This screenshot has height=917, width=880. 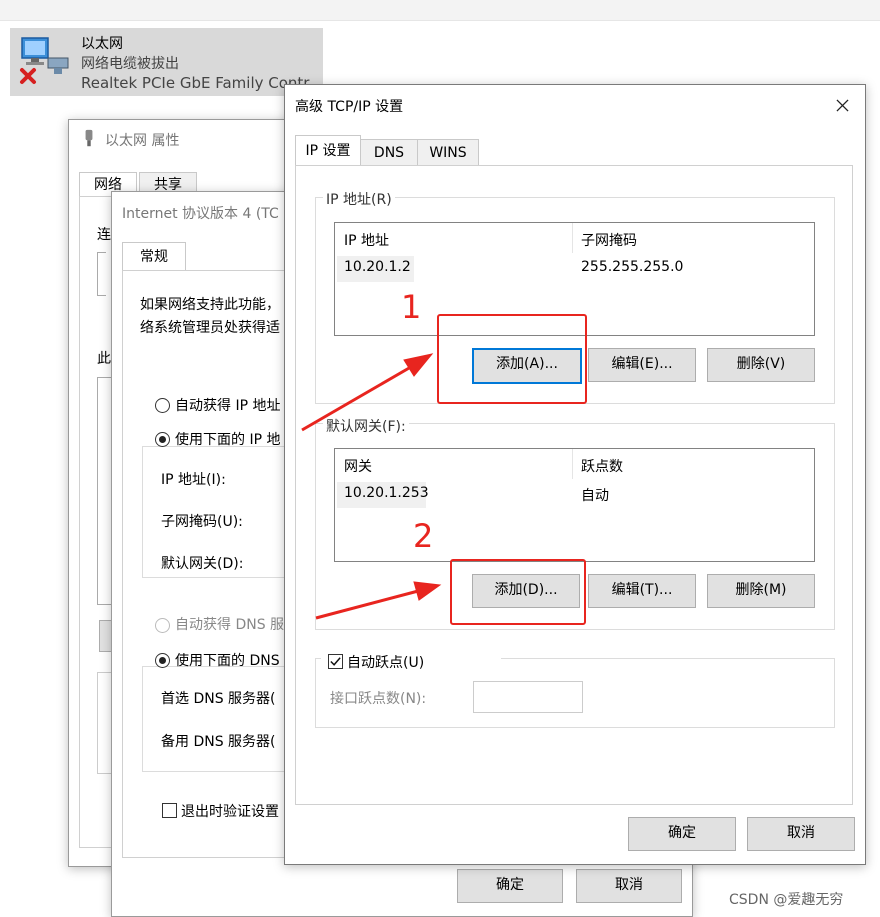 I want to click on subnet-mask-label: 子网掩码(U):, so click(x=202, y=522).